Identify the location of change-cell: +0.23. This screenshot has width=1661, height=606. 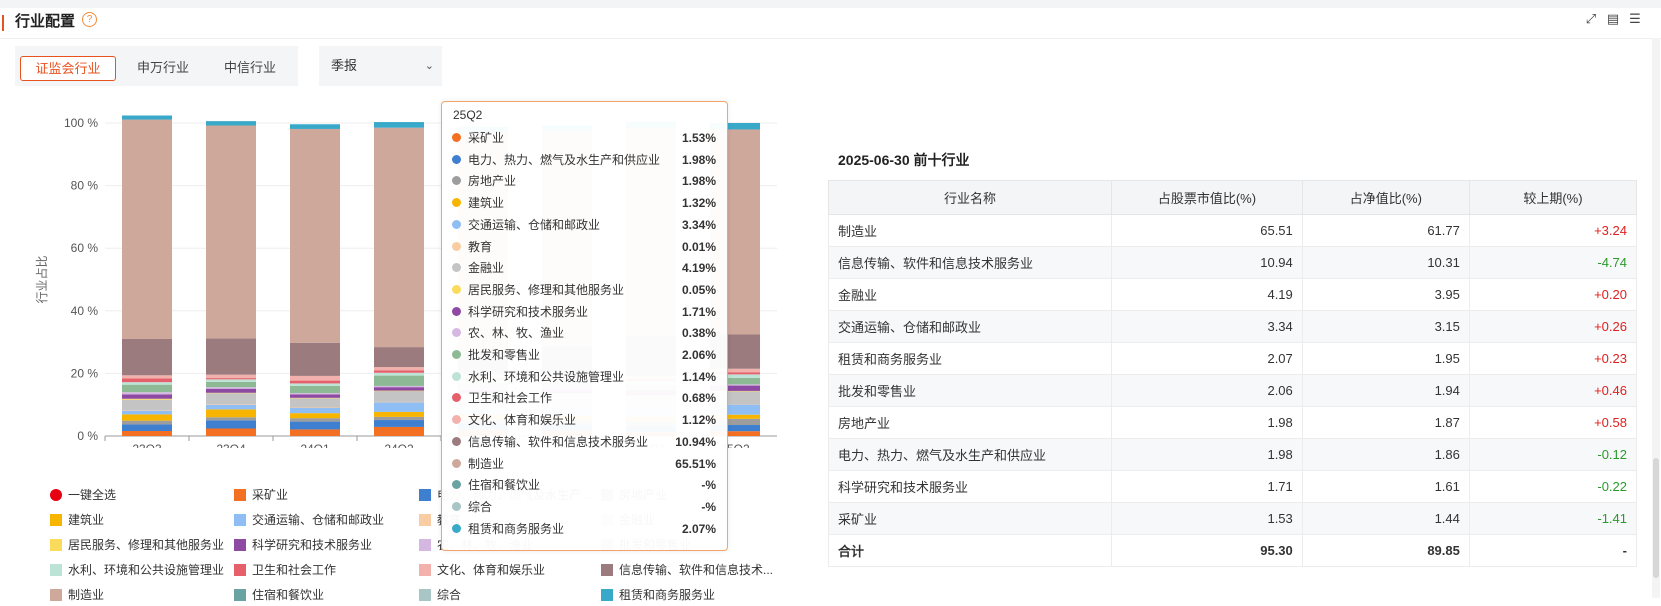
(1553, 358).